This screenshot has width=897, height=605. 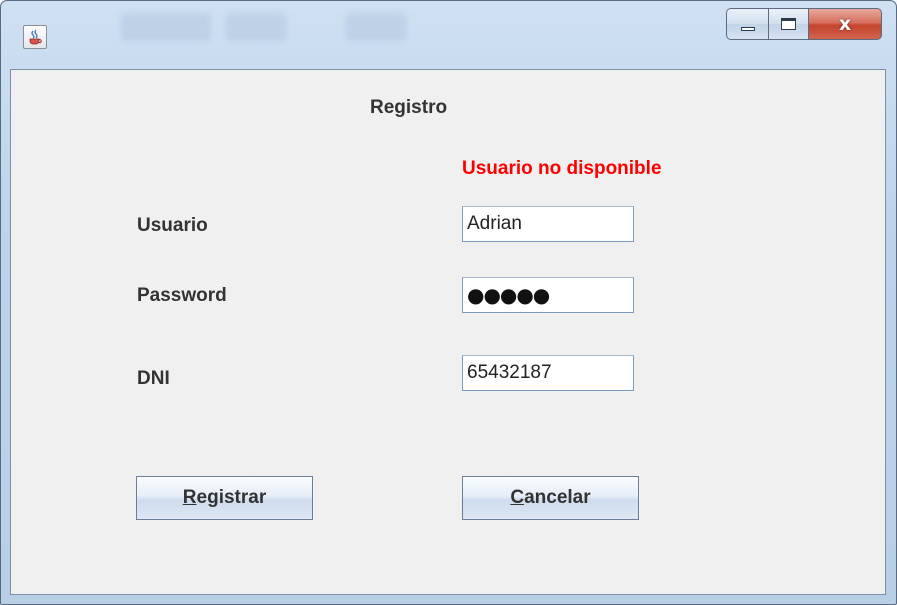 I want to click on password-input: ●●●●●, so click(x=548, y=295).